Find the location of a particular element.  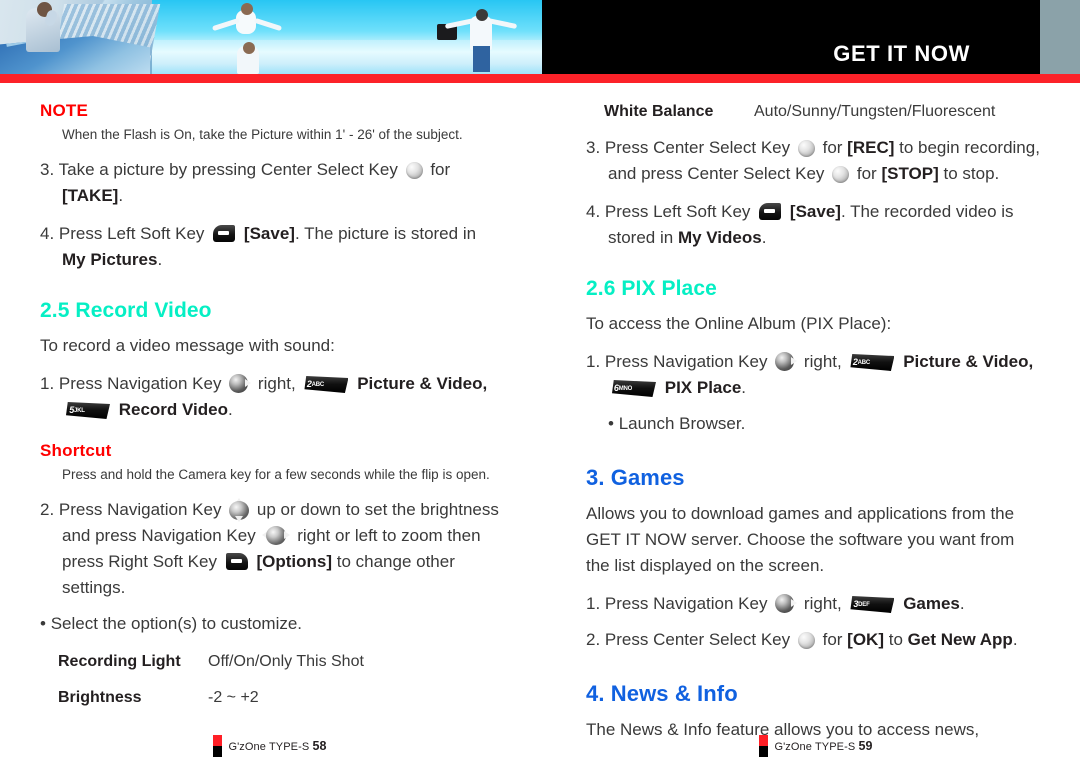

footer-left: G'zOne TYPE-S 58 is located at coordinates (270, 746).